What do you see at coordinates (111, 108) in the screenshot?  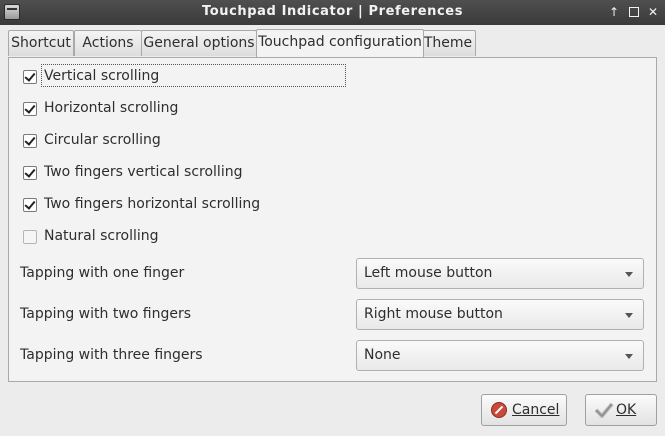 I see `checkbox-label: Horizontal scrolling` at bounding box center [111, 108].